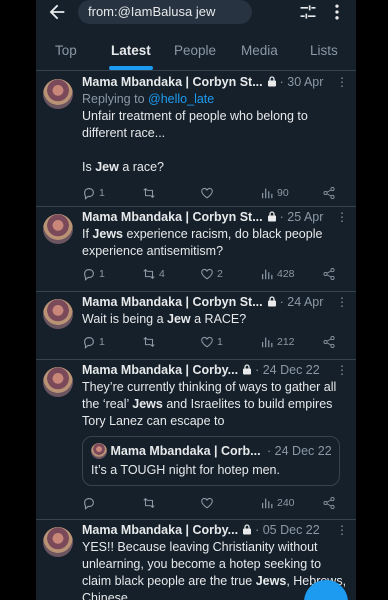 This screenshot has height=600, width=388. I want to click on active-tab-indicator, so click(131, 68).